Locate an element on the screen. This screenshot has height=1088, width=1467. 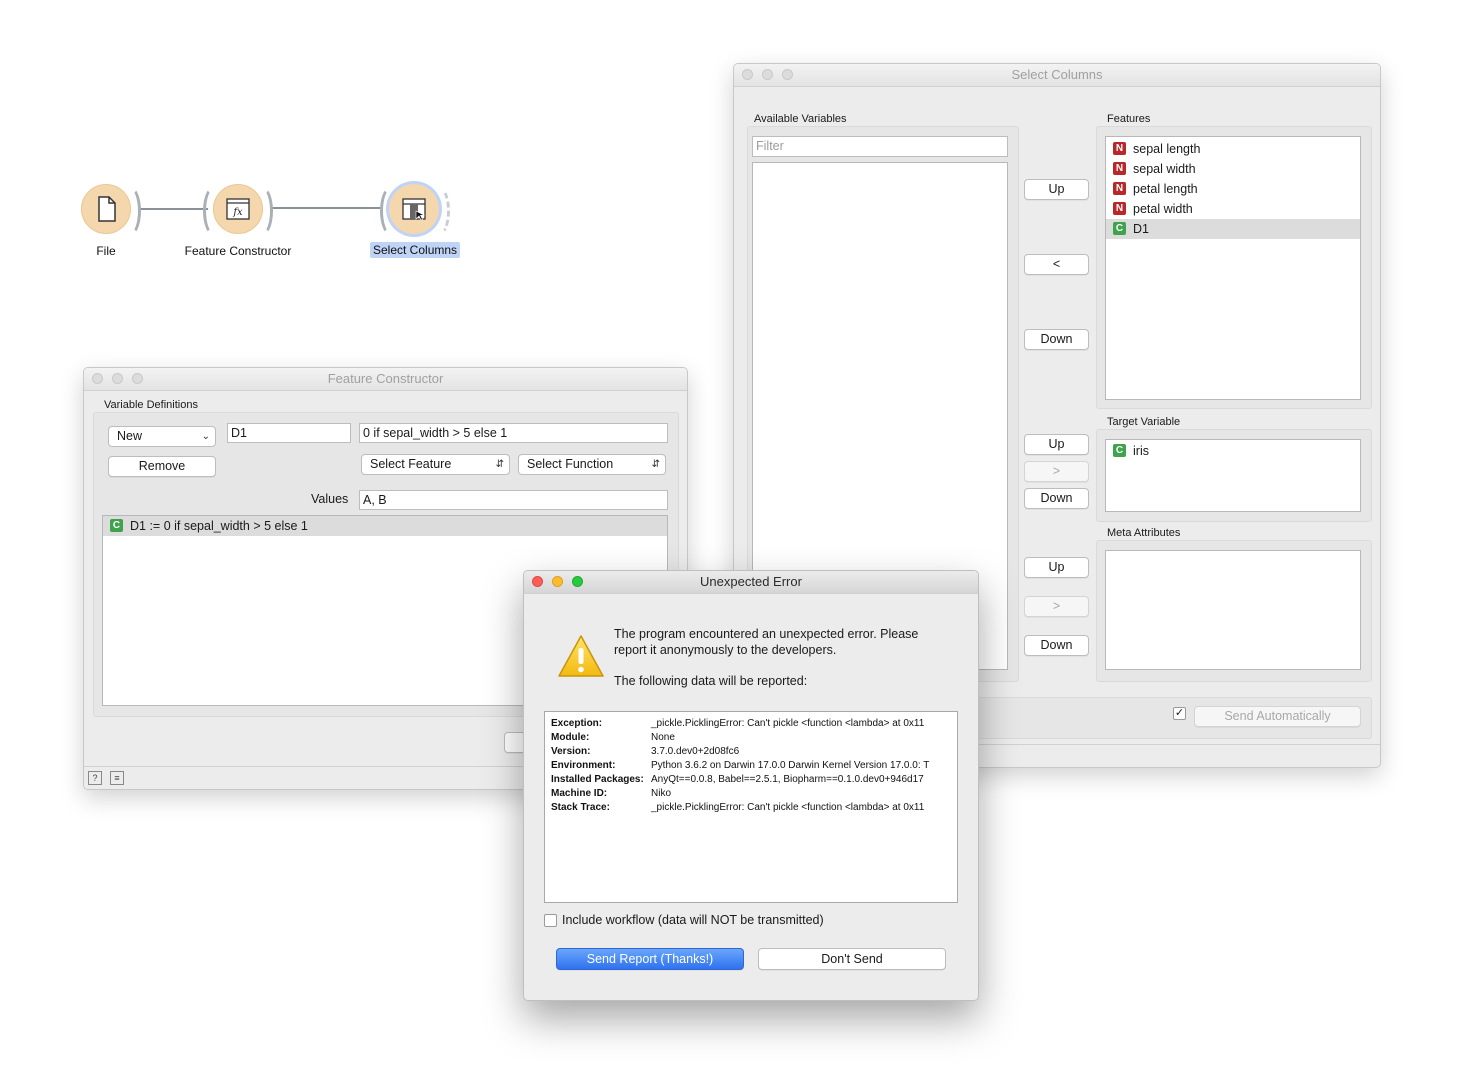
feature-name: D1 is located at coordinates (1141, 229).